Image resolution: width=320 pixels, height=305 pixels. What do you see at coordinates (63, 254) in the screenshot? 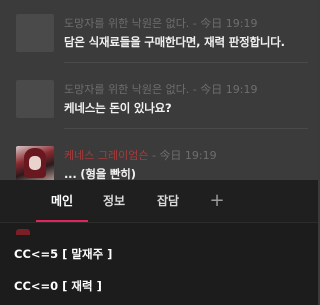
I see `command-item: CC<=5 [ 말재주 ]` at bounding box center [63, 254].